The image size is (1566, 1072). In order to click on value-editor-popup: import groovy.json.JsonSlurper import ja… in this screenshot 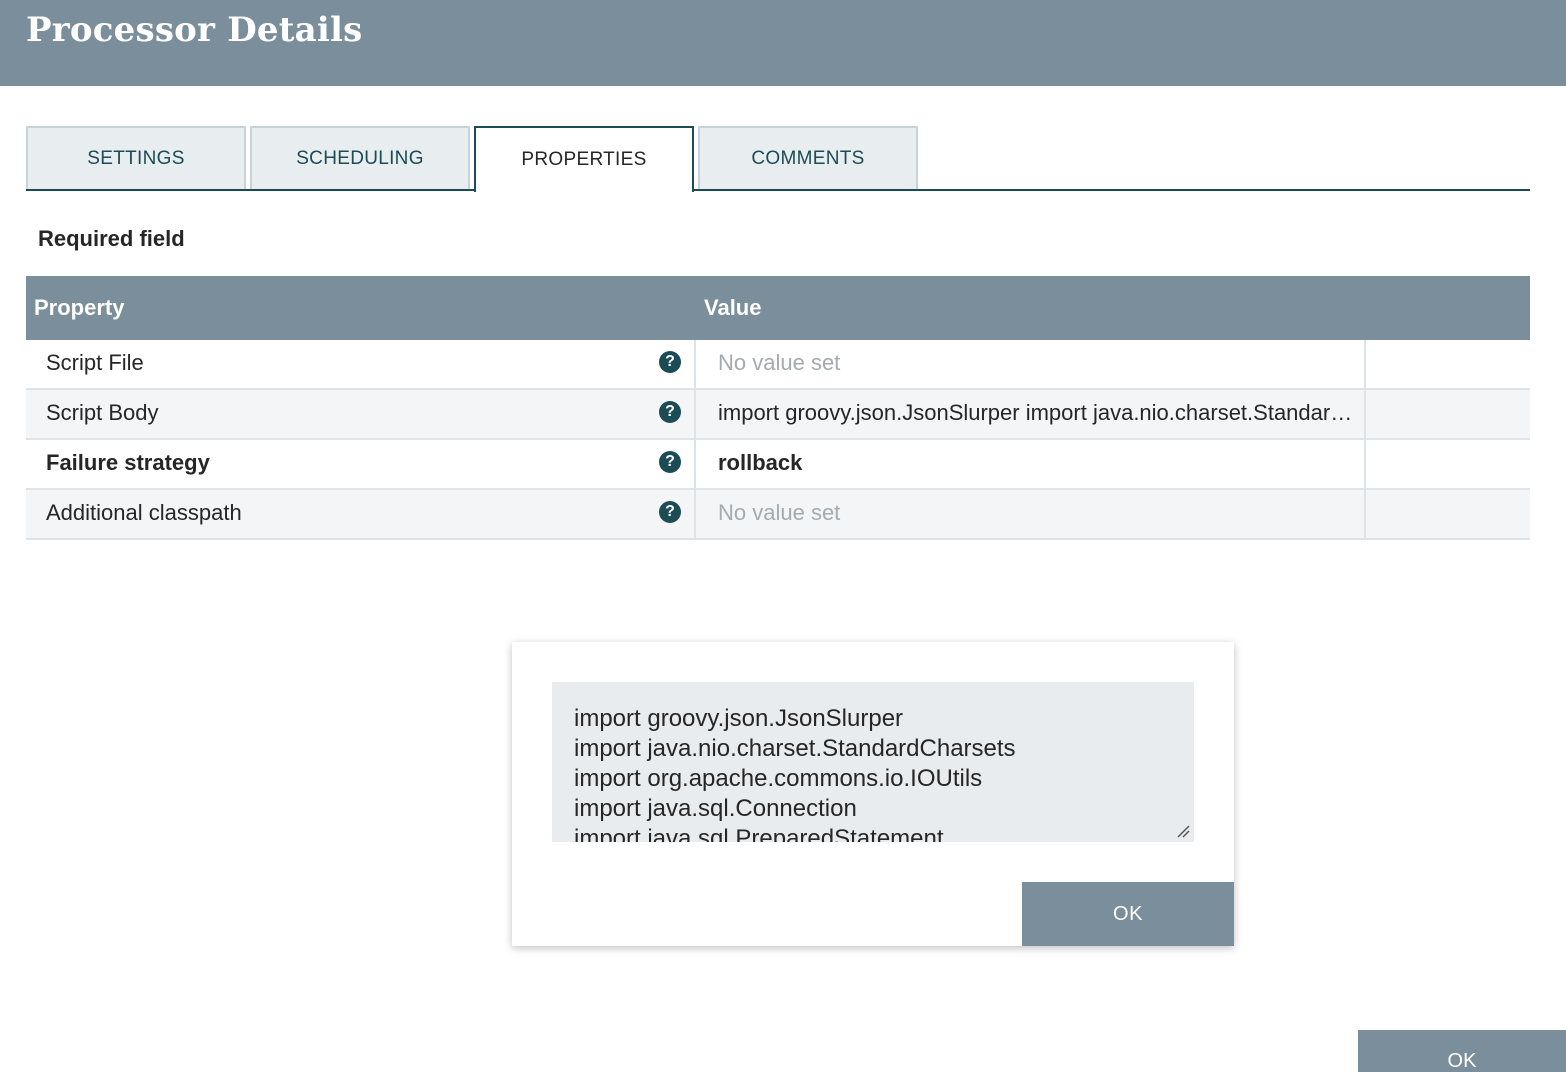, I will do `click(873, 794)`.